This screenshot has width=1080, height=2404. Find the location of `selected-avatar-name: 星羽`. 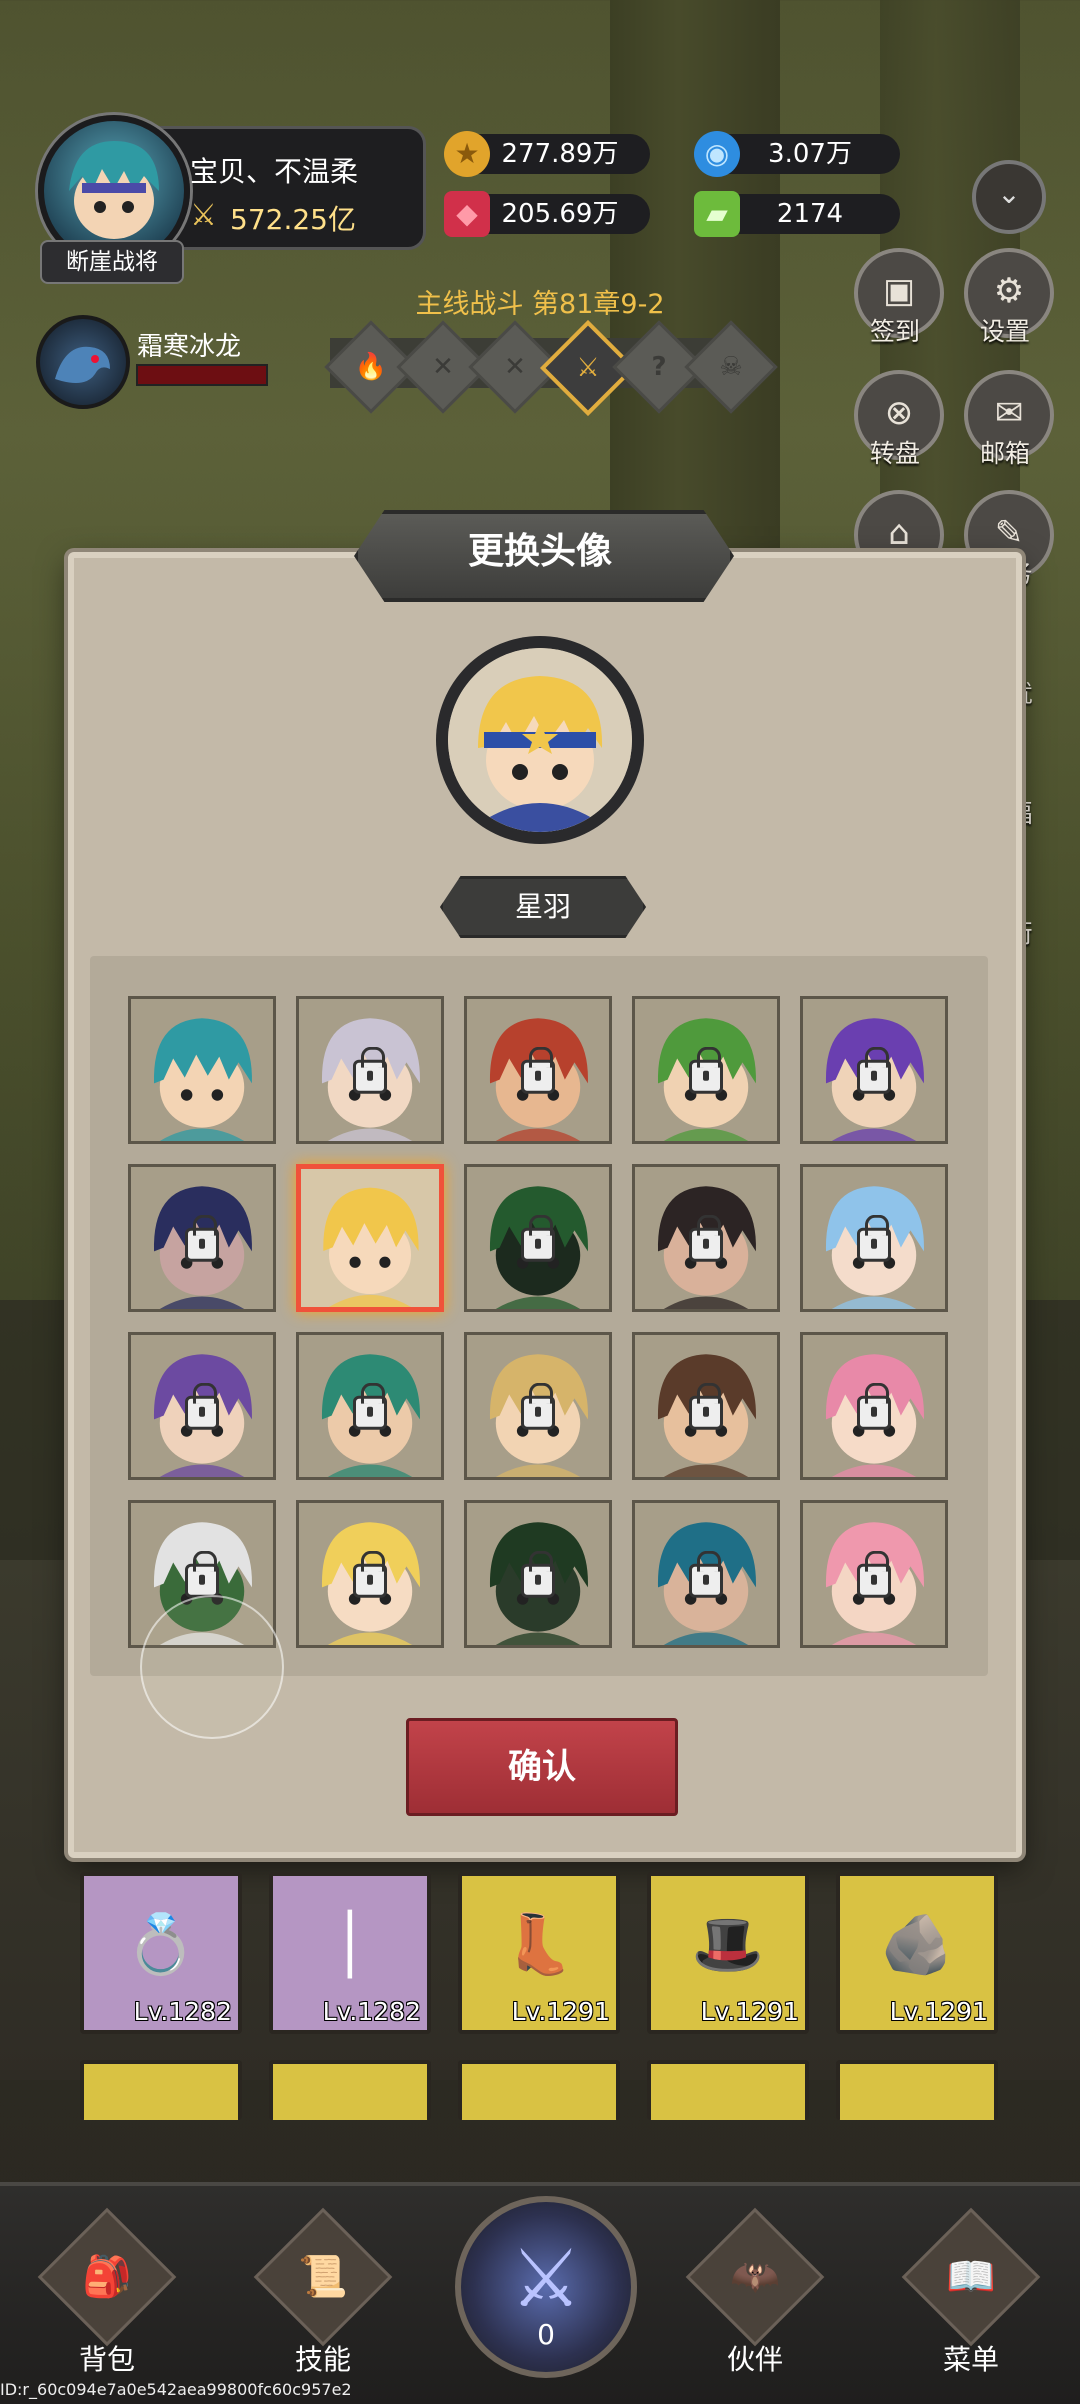

selected-avatar-name: 星羽 is located at coordinates (543, 907).